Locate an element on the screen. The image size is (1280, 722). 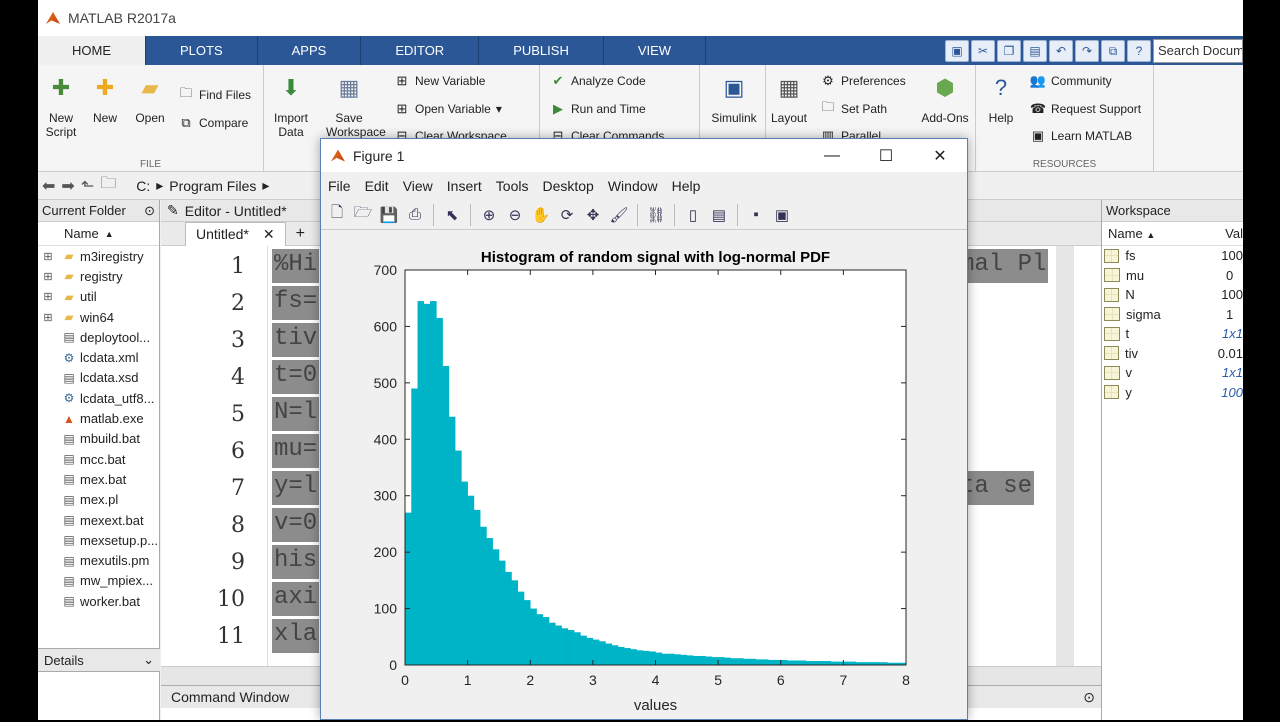
value-column-header: Val is located at coordinates (1234, 233).